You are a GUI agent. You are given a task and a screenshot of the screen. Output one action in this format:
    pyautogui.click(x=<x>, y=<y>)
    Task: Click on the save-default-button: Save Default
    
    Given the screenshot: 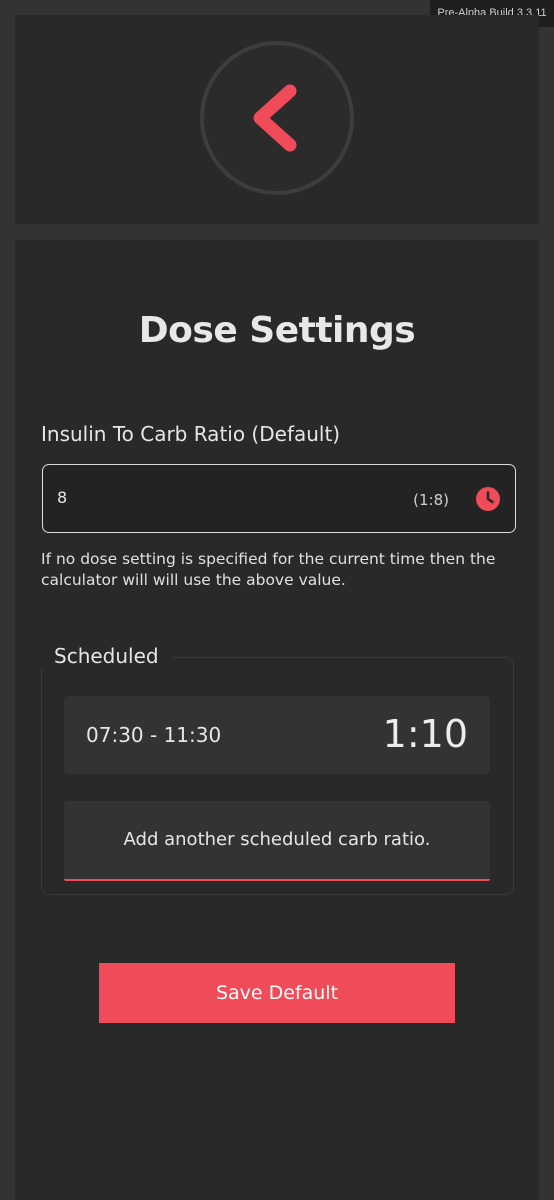 What is the action you would take?
    pyautogui.click(x=277, y=993)
    